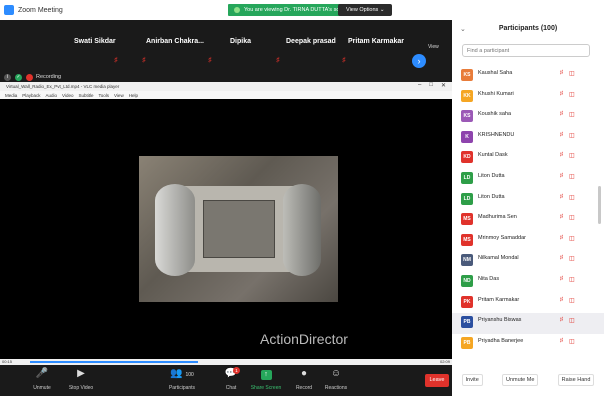 The image size is (604, 396). What do you see at coordinates (495, 73) in the screenshot?
I see `participant-name: Kaushal Saha` at bounding box center [495, 73].